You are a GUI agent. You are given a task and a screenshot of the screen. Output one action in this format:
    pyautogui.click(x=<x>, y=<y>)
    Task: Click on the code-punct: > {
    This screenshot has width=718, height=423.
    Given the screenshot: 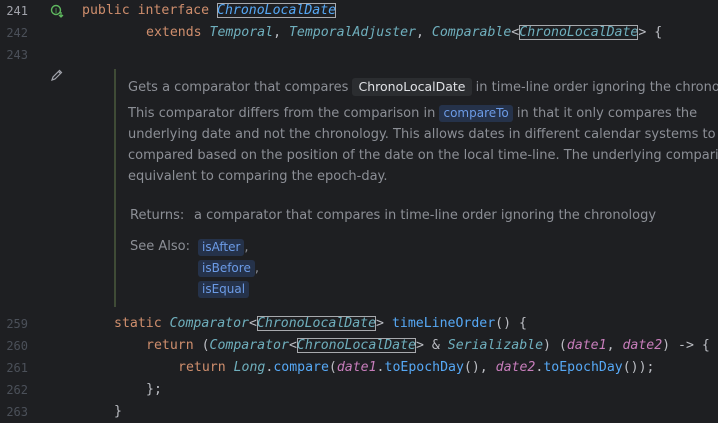 What is the action you would take?
    pyautogui.click(x=650, y=32)
    